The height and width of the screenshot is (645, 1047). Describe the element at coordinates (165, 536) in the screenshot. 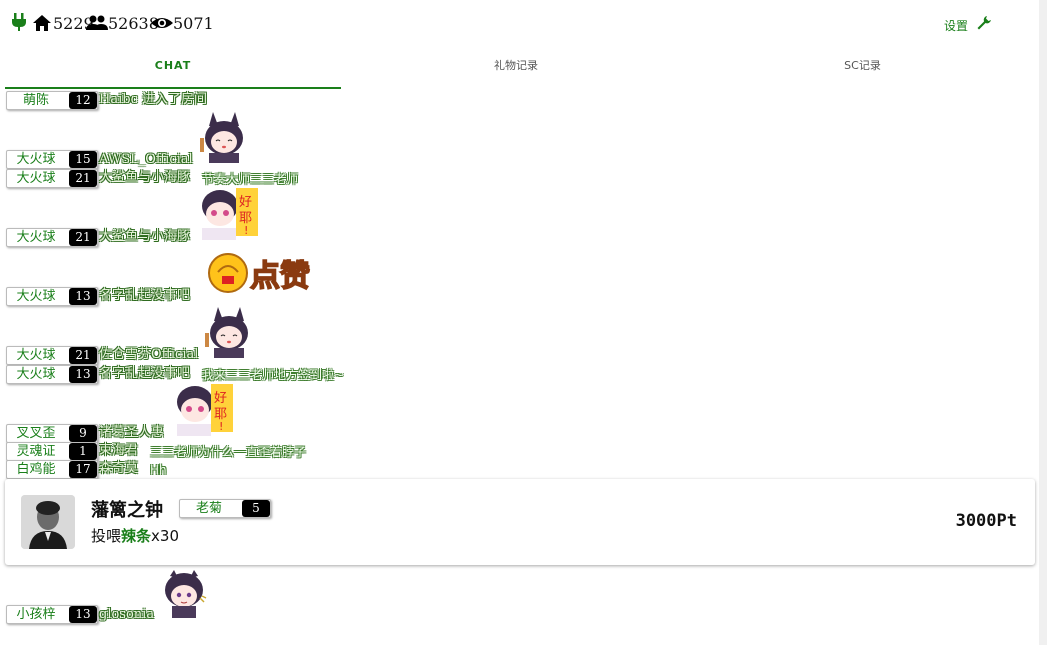

I see `gift-count: x30` at that location.